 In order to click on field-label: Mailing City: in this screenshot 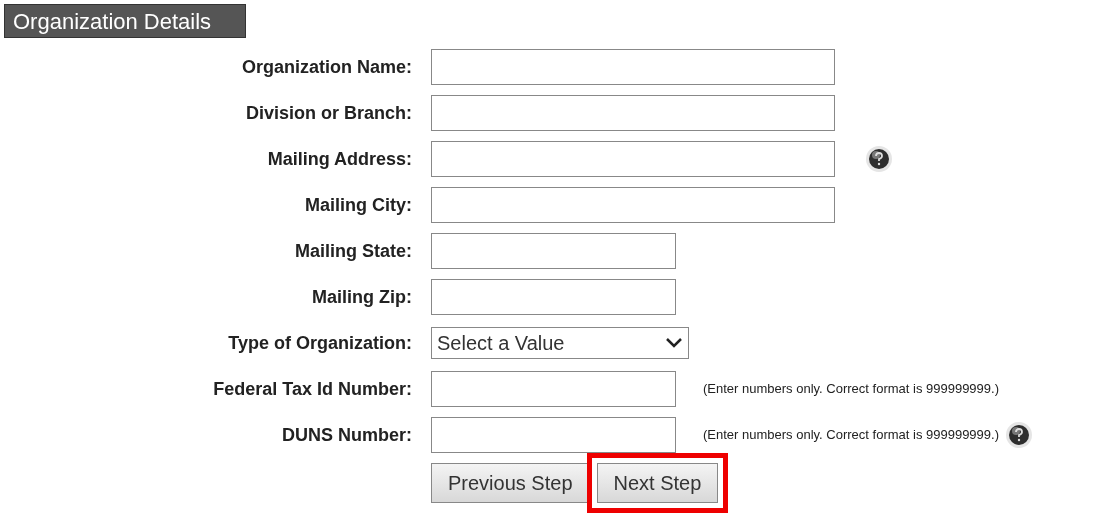, I will do `click(358, 204)`.